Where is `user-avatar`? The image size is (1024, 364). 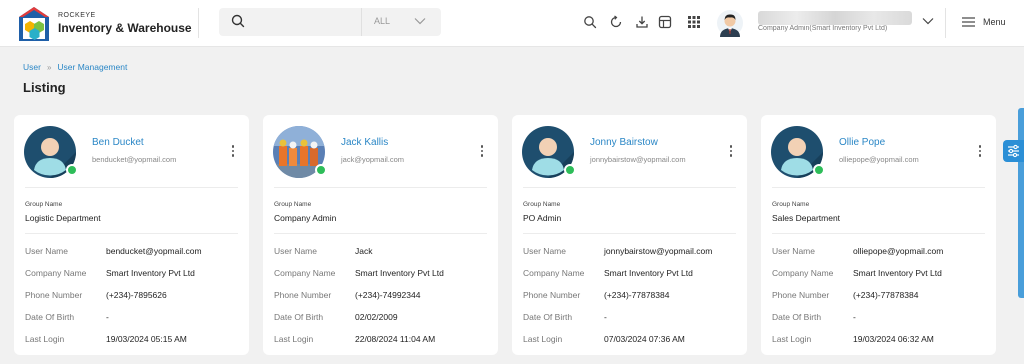
user-avatar is located at coordinates (730, 23).